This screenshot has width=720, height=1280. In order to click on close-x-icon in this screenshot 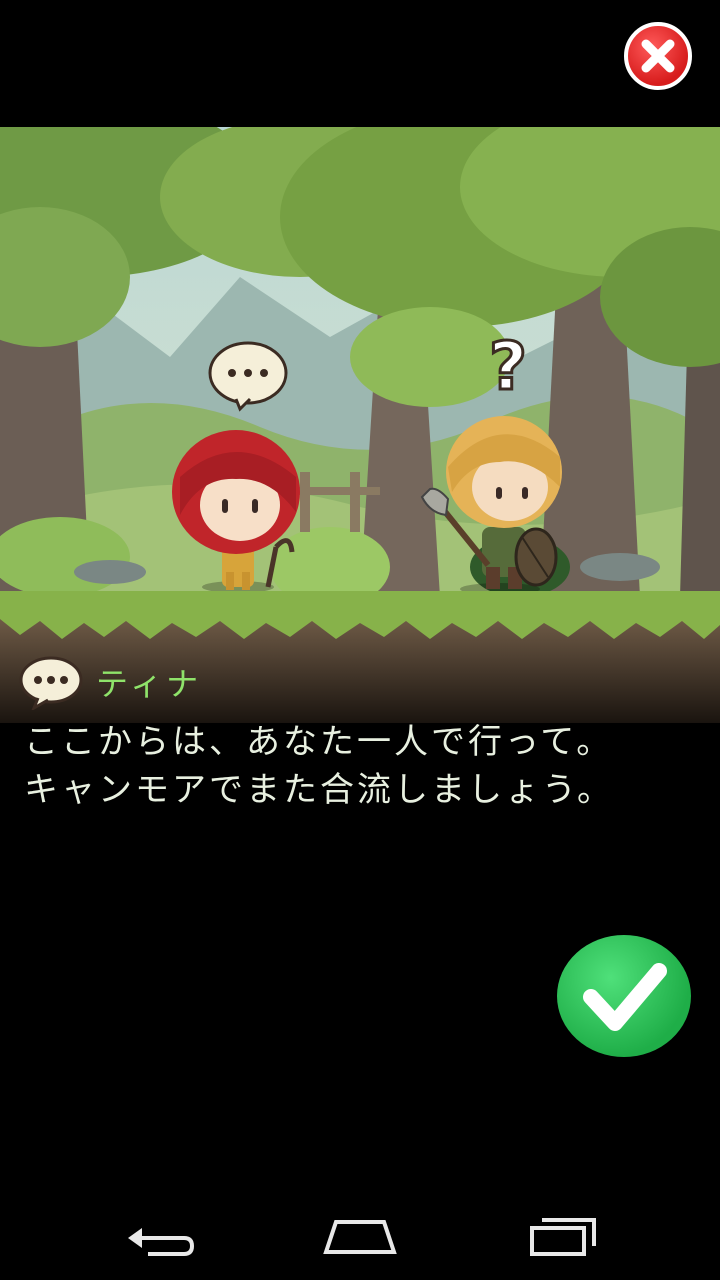, I will do `click(658, 56)`.